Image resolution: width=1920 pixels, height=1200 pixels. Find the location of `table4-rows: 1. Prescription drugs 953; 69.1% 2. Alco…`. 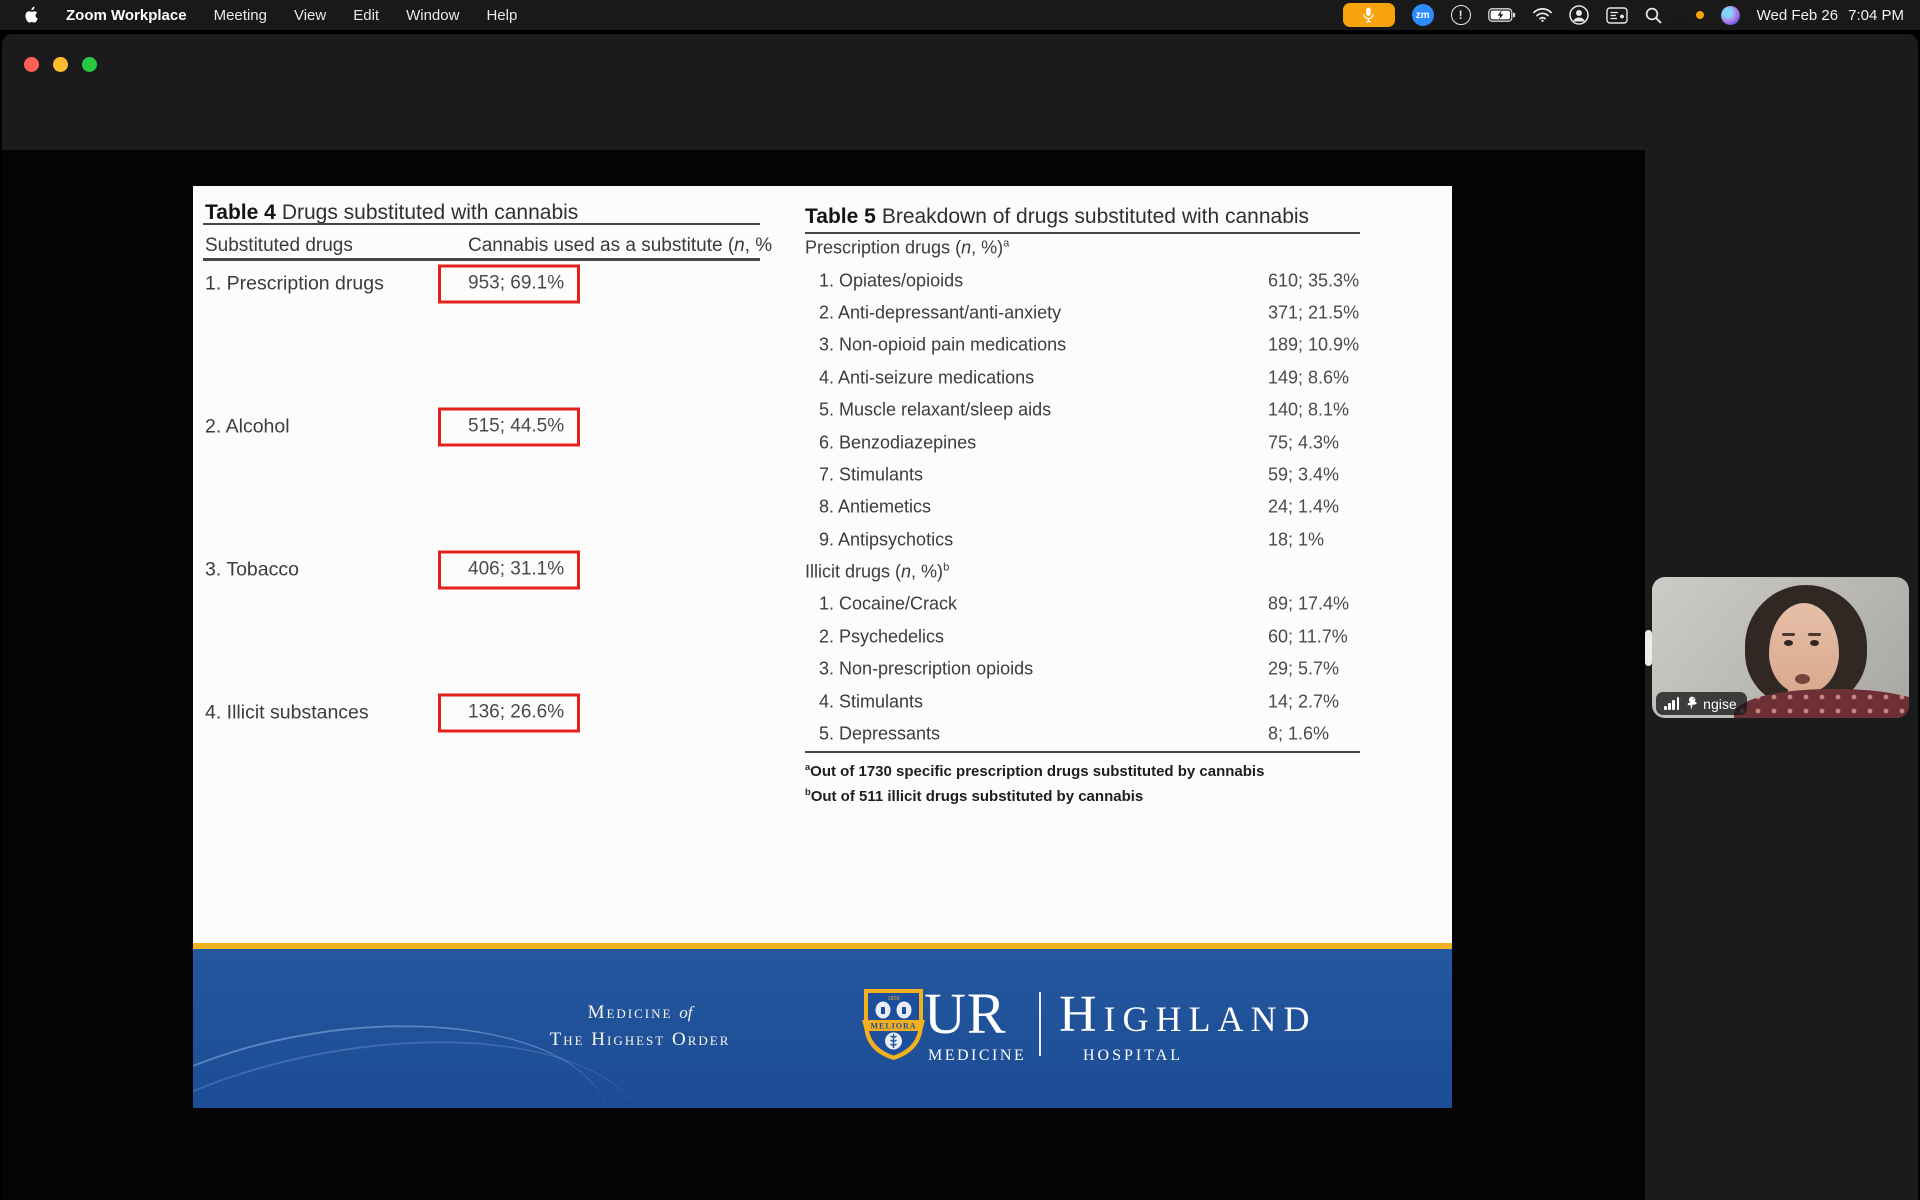

table4-rows: 1. Prescription drugs 953; 69.1% 2. Alco… is located at coordinates (485, 498).